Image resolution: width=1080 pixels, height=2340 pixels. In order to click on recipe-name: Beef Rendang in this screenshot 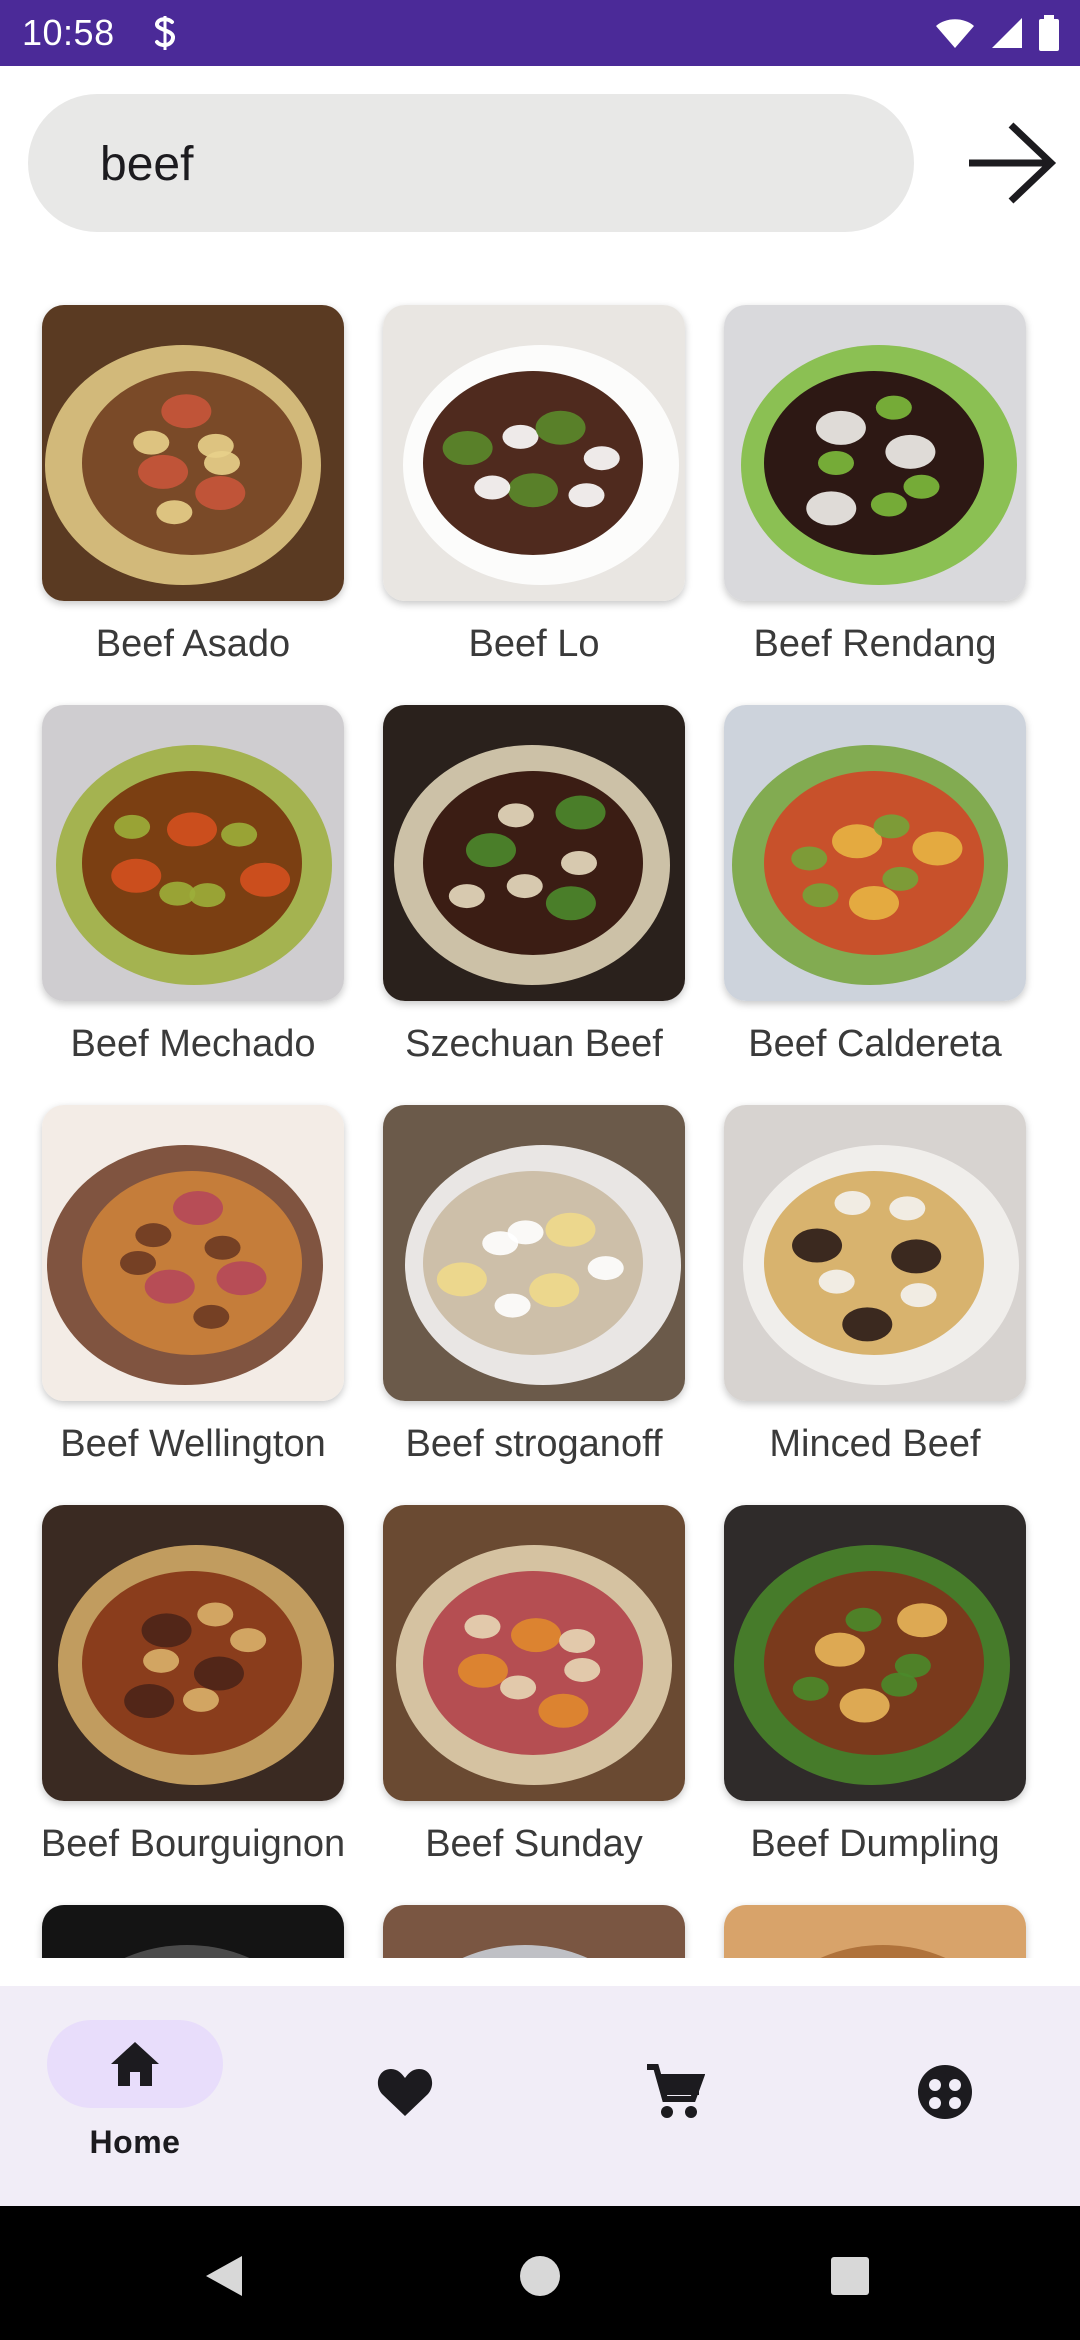, I will do `click(875, 644)`.